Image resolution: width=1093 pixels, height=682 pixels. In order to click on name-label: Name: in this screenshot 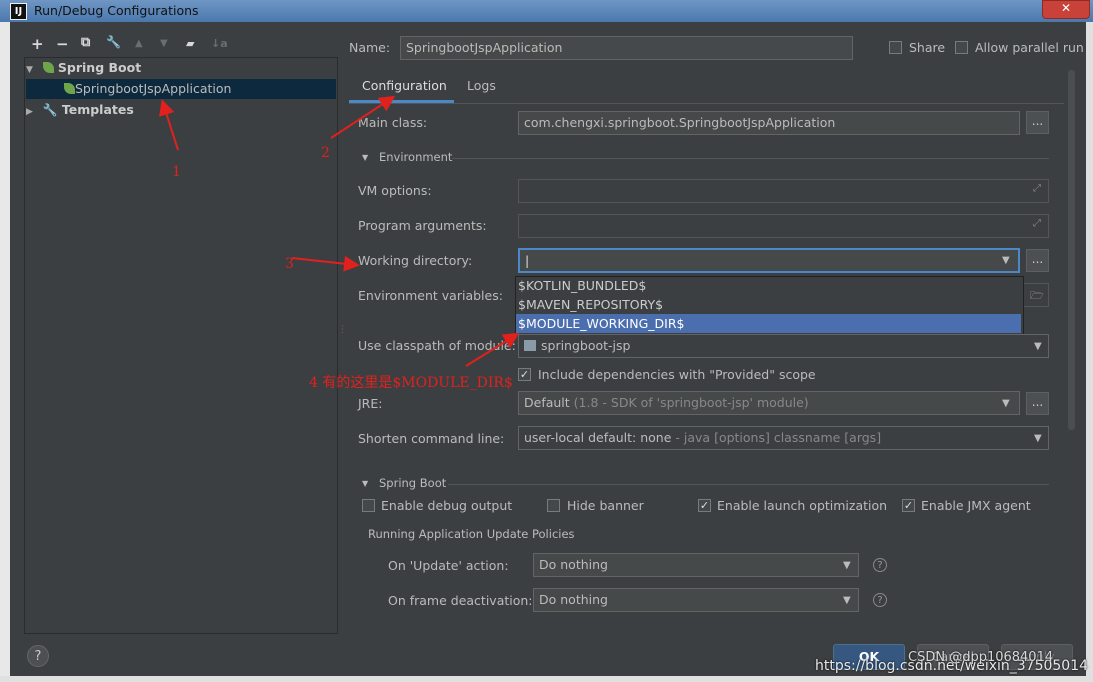, I will do `click(370, 47)`.